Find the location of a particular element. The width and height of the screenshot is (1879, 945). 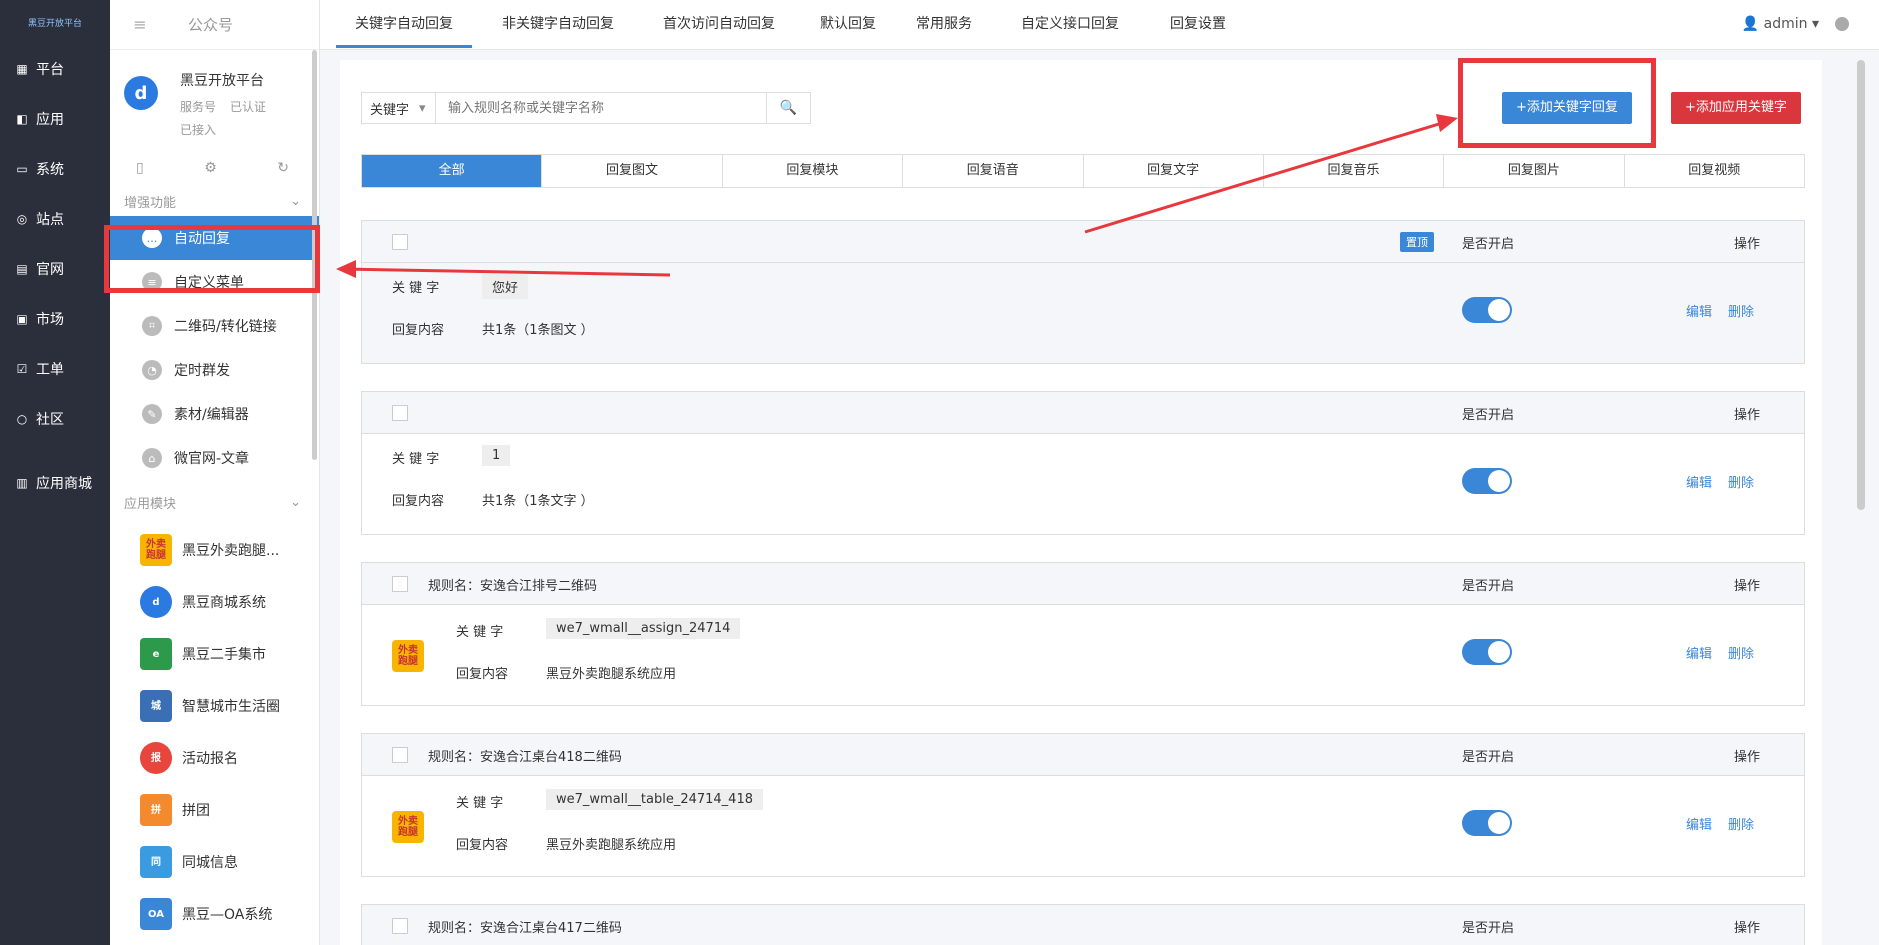

tab-first-visit-reply: 首次访问自动回复 is located at coordinates (719, 24).